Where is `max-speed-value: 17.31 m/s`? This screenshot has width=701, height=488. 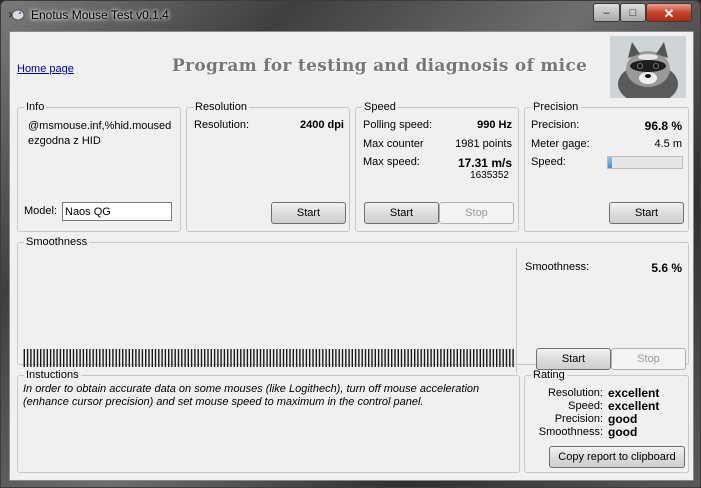 max-speed-value: 17.31 m/s is located at coordinates (484, 163).